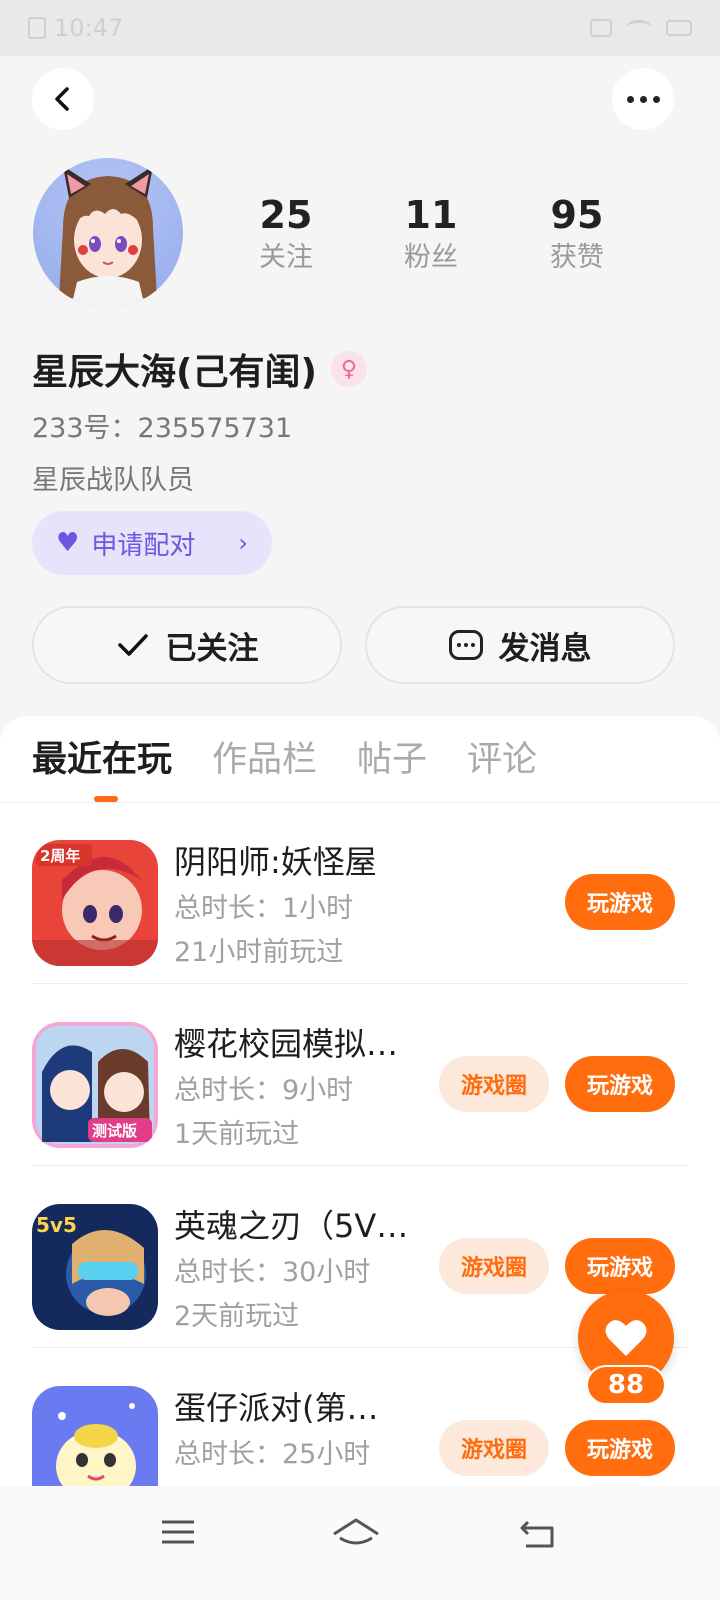  What do you see at coordinates (60, 856) in the screenshot?
I see `game-icon-badge: 2周年` at bounding box center [60, 856].